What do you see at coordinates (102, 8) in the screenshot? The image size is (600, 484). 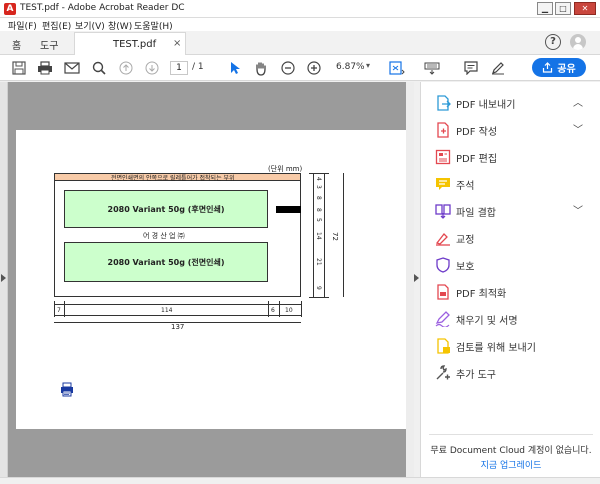 I see `window-title: TEST.pdf - Adobe Acrobat Reader DC` at bounding box center [102, 8].